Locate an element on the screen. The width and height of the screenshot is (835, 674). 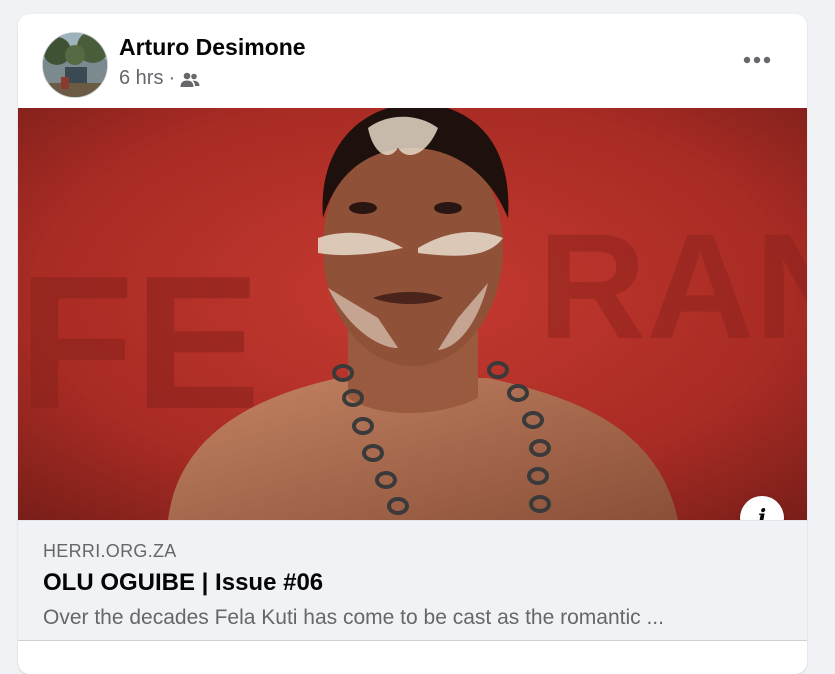
link-domain: HERRI.ORG.ZA is located at coordinates (110, 551).